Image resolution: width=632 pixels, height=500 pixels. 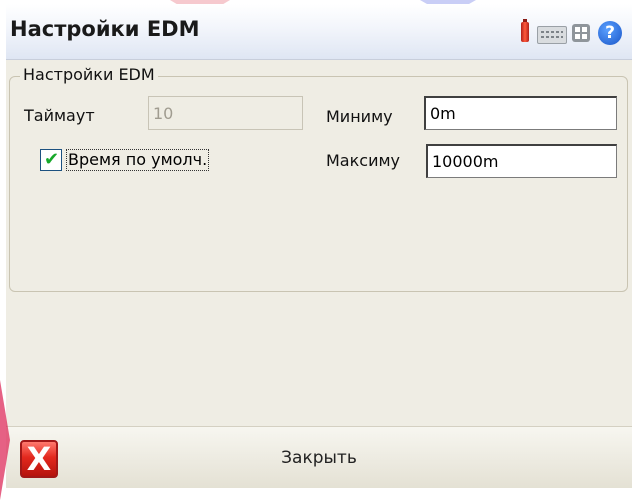 I want to click on maximum-field, so click(x=521, y=161).